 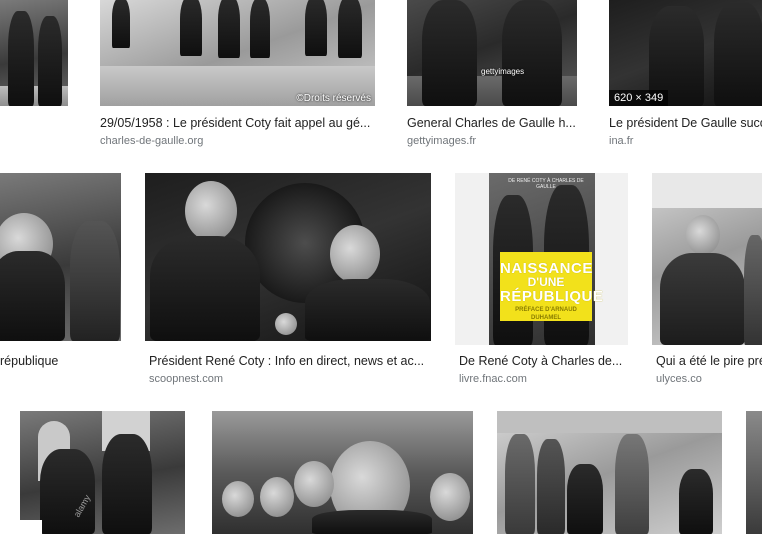 What do you see at coordinates (546, 314) in the screenshot?
I see `book-subtitle: PRÉFACE D'ARNAUD DUHAMEL` at bounding box center [546, 314].